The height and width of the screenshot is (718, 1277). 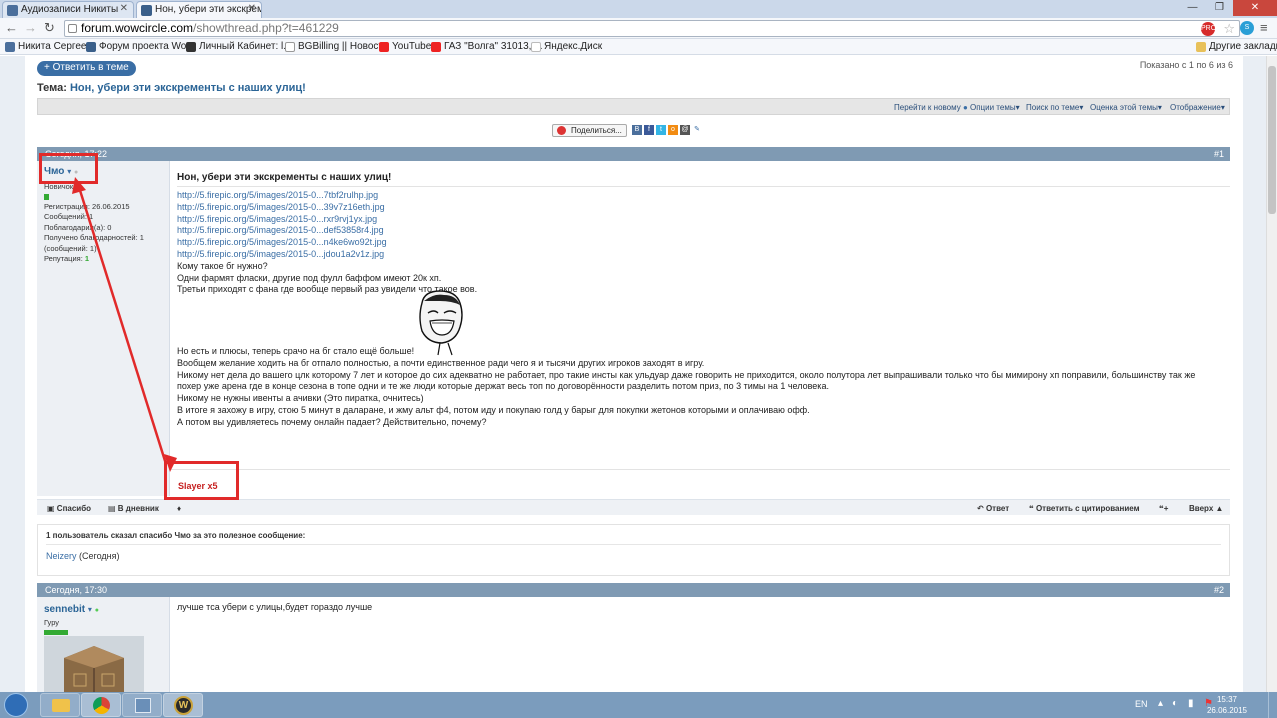 I want to click on chrome-taskbar-button, so click(x=101, y=705).